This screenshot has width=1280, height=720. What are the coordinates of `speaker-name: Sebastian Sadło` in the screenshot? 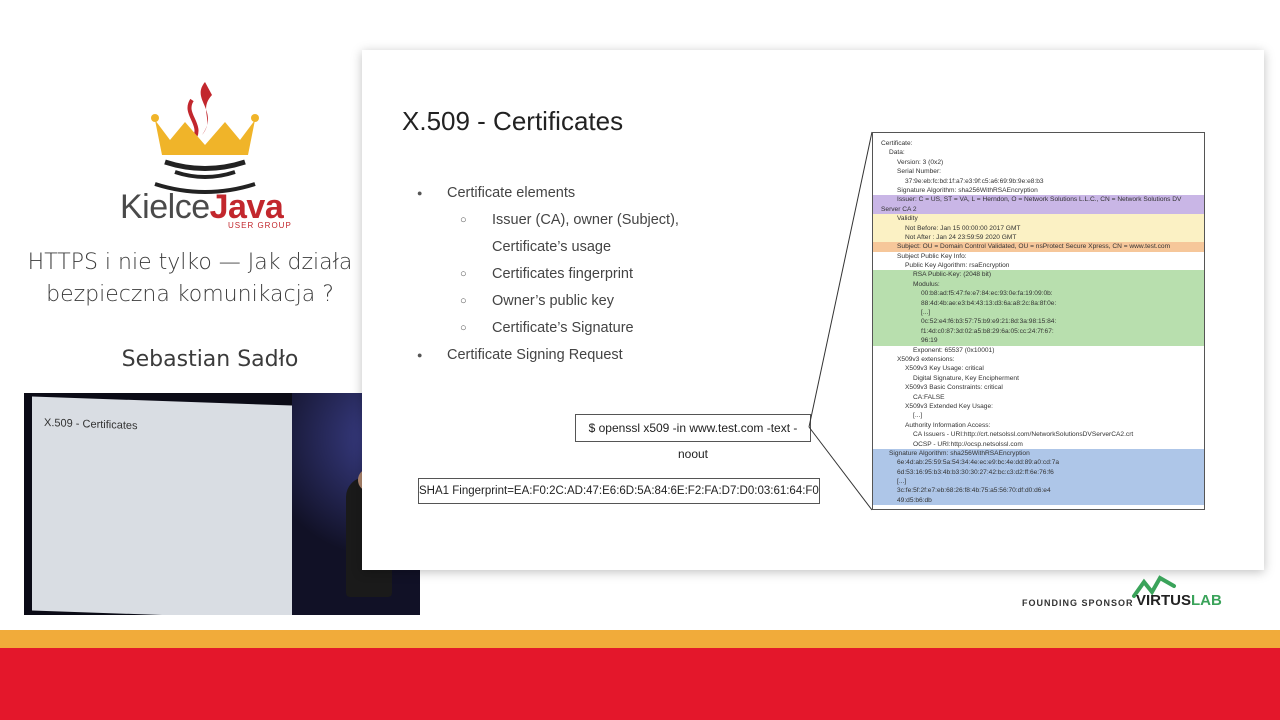 It's located at (210, 359).